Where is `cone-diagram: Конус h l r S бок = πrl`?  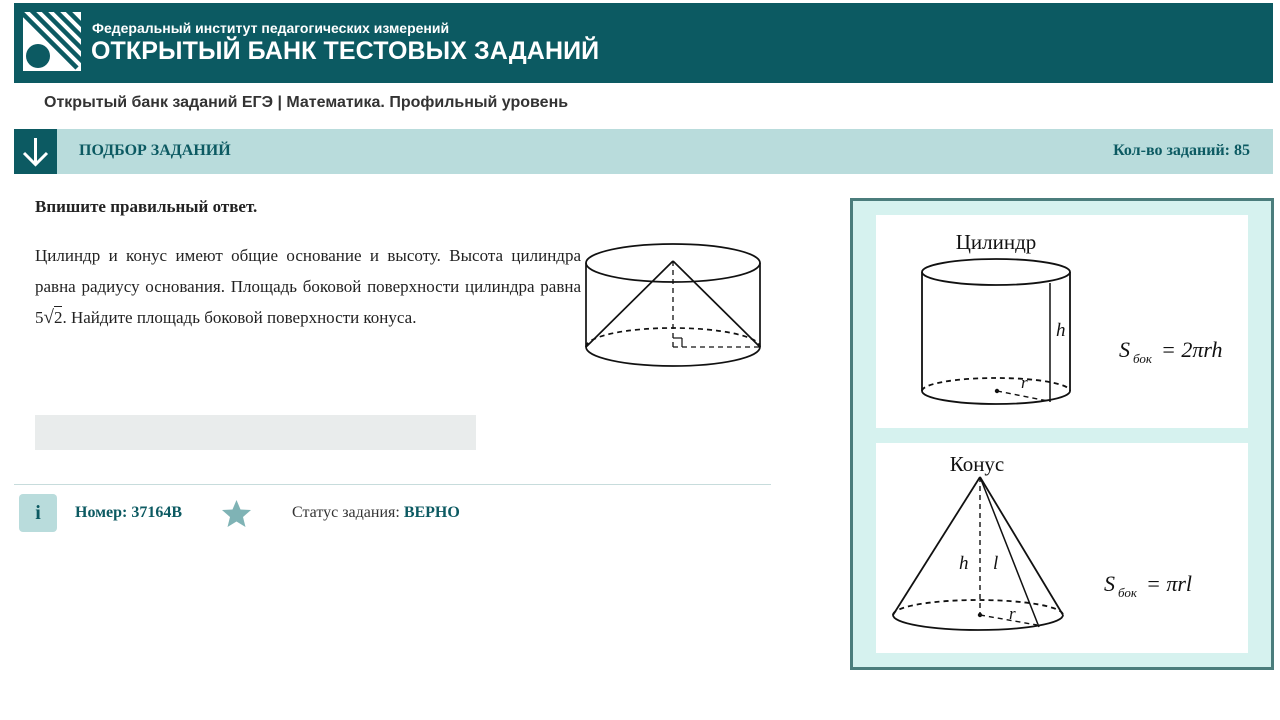
cone-diagram: Конус h l r S бок = πrl is located at coordinates (1042, 541).